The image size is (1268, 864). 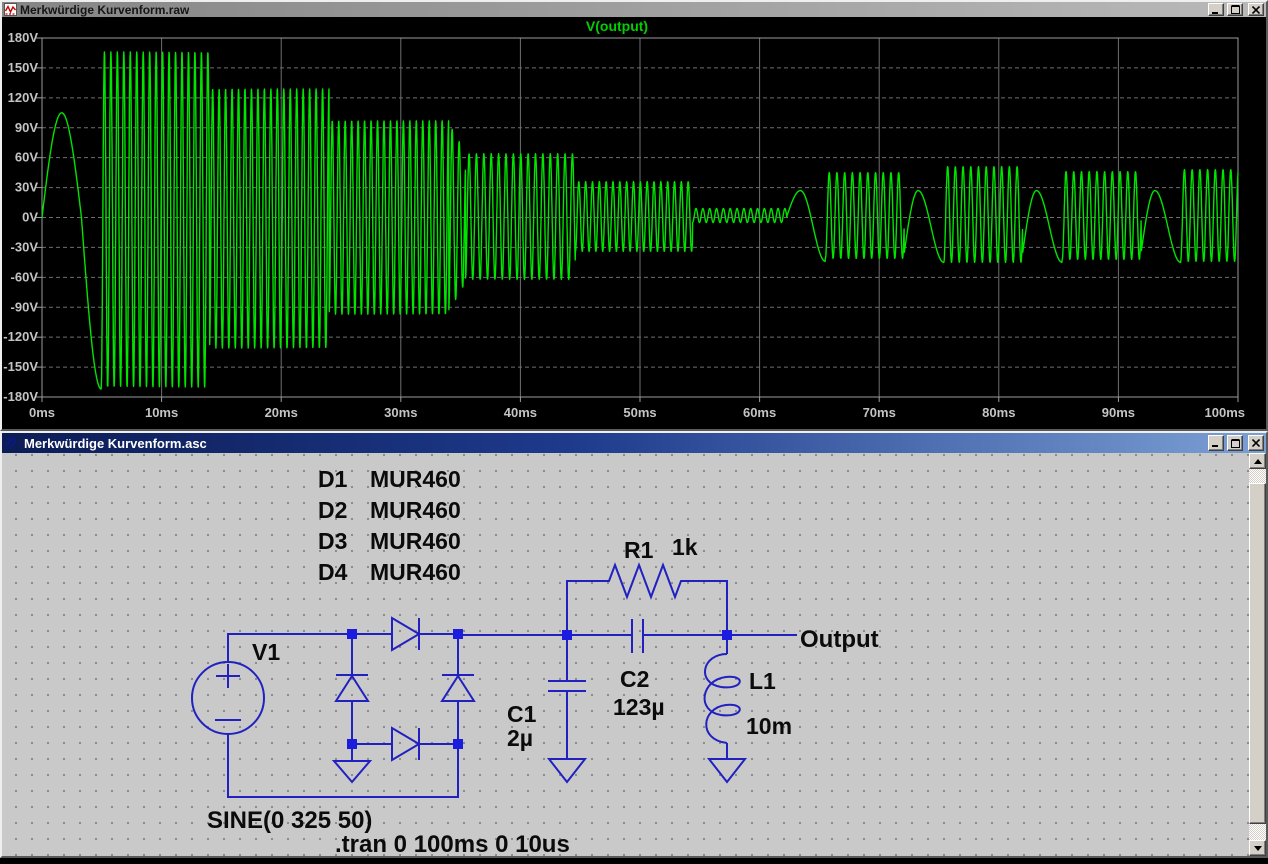 What do you see at coordinates (639, 412) in the screenshot?
I see `x-tick-label: 50ms` at bounding box center [639, 412].